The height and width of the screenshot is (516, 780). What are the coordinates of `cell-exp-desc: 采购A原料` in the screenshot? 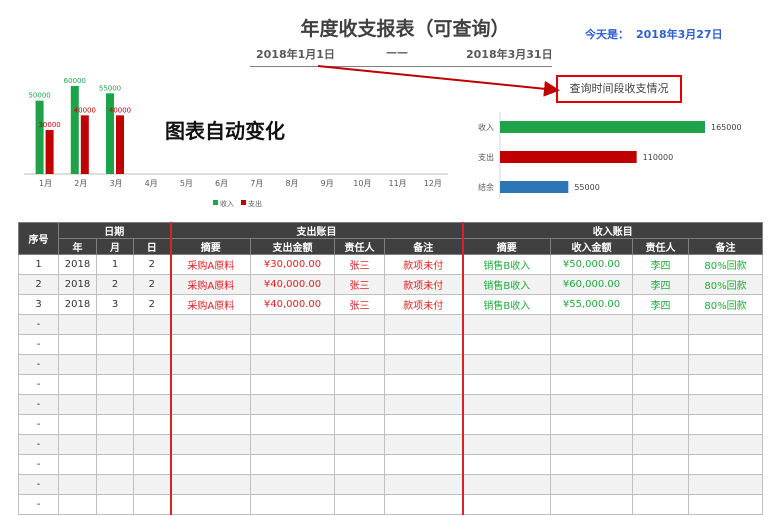 It's located at (210, 264).